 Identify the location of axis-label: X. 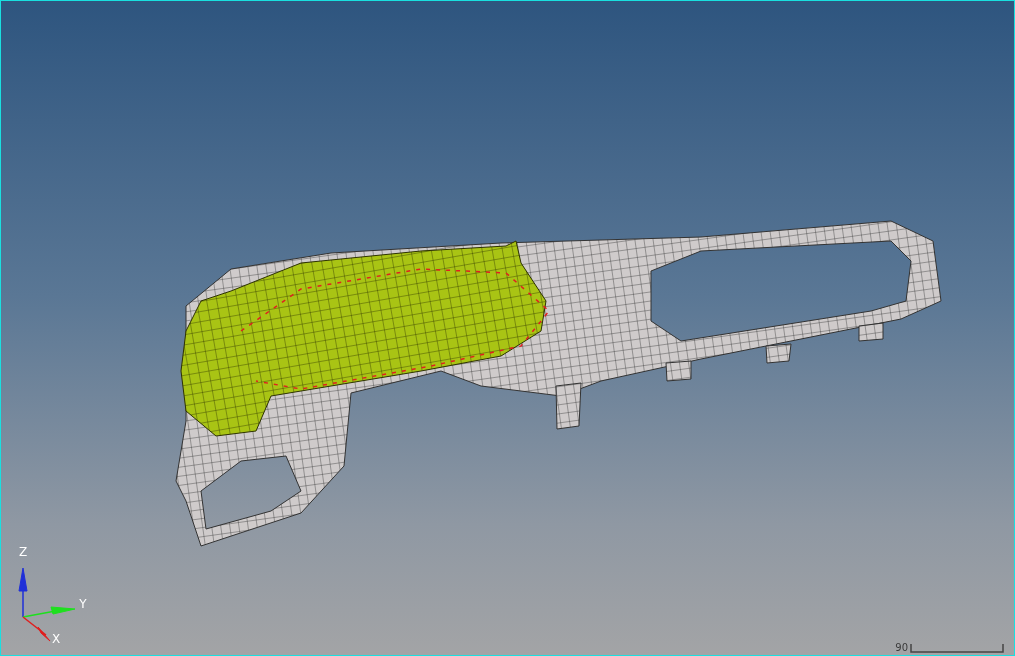
(56, 639).